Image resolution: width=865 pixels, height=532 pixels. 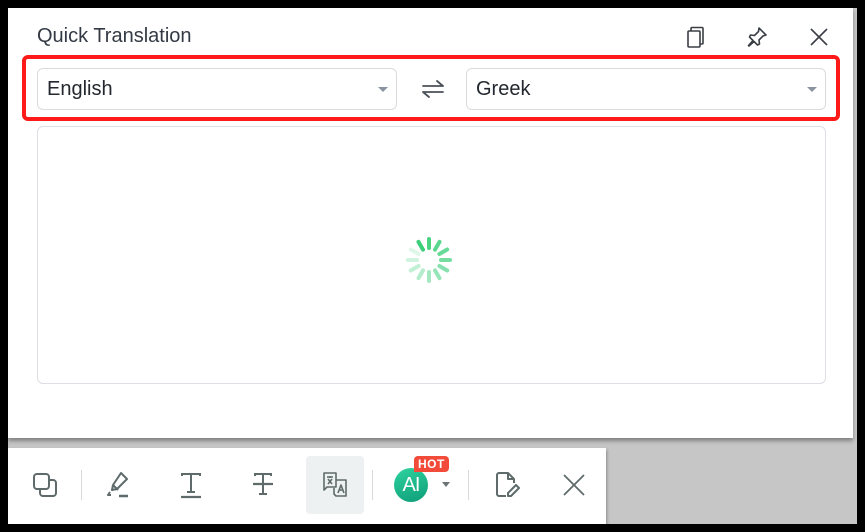 I want to click on highlighter-icon, so click(x=117, y=485).